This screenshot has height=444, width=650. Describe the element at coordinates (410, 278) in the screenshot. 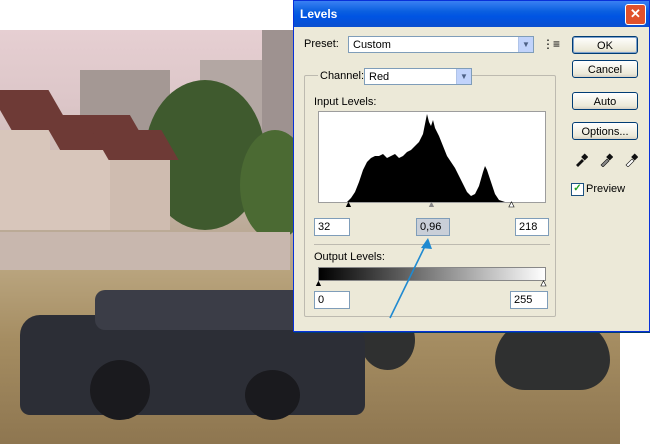

I see `annotation-arrow` at that location.